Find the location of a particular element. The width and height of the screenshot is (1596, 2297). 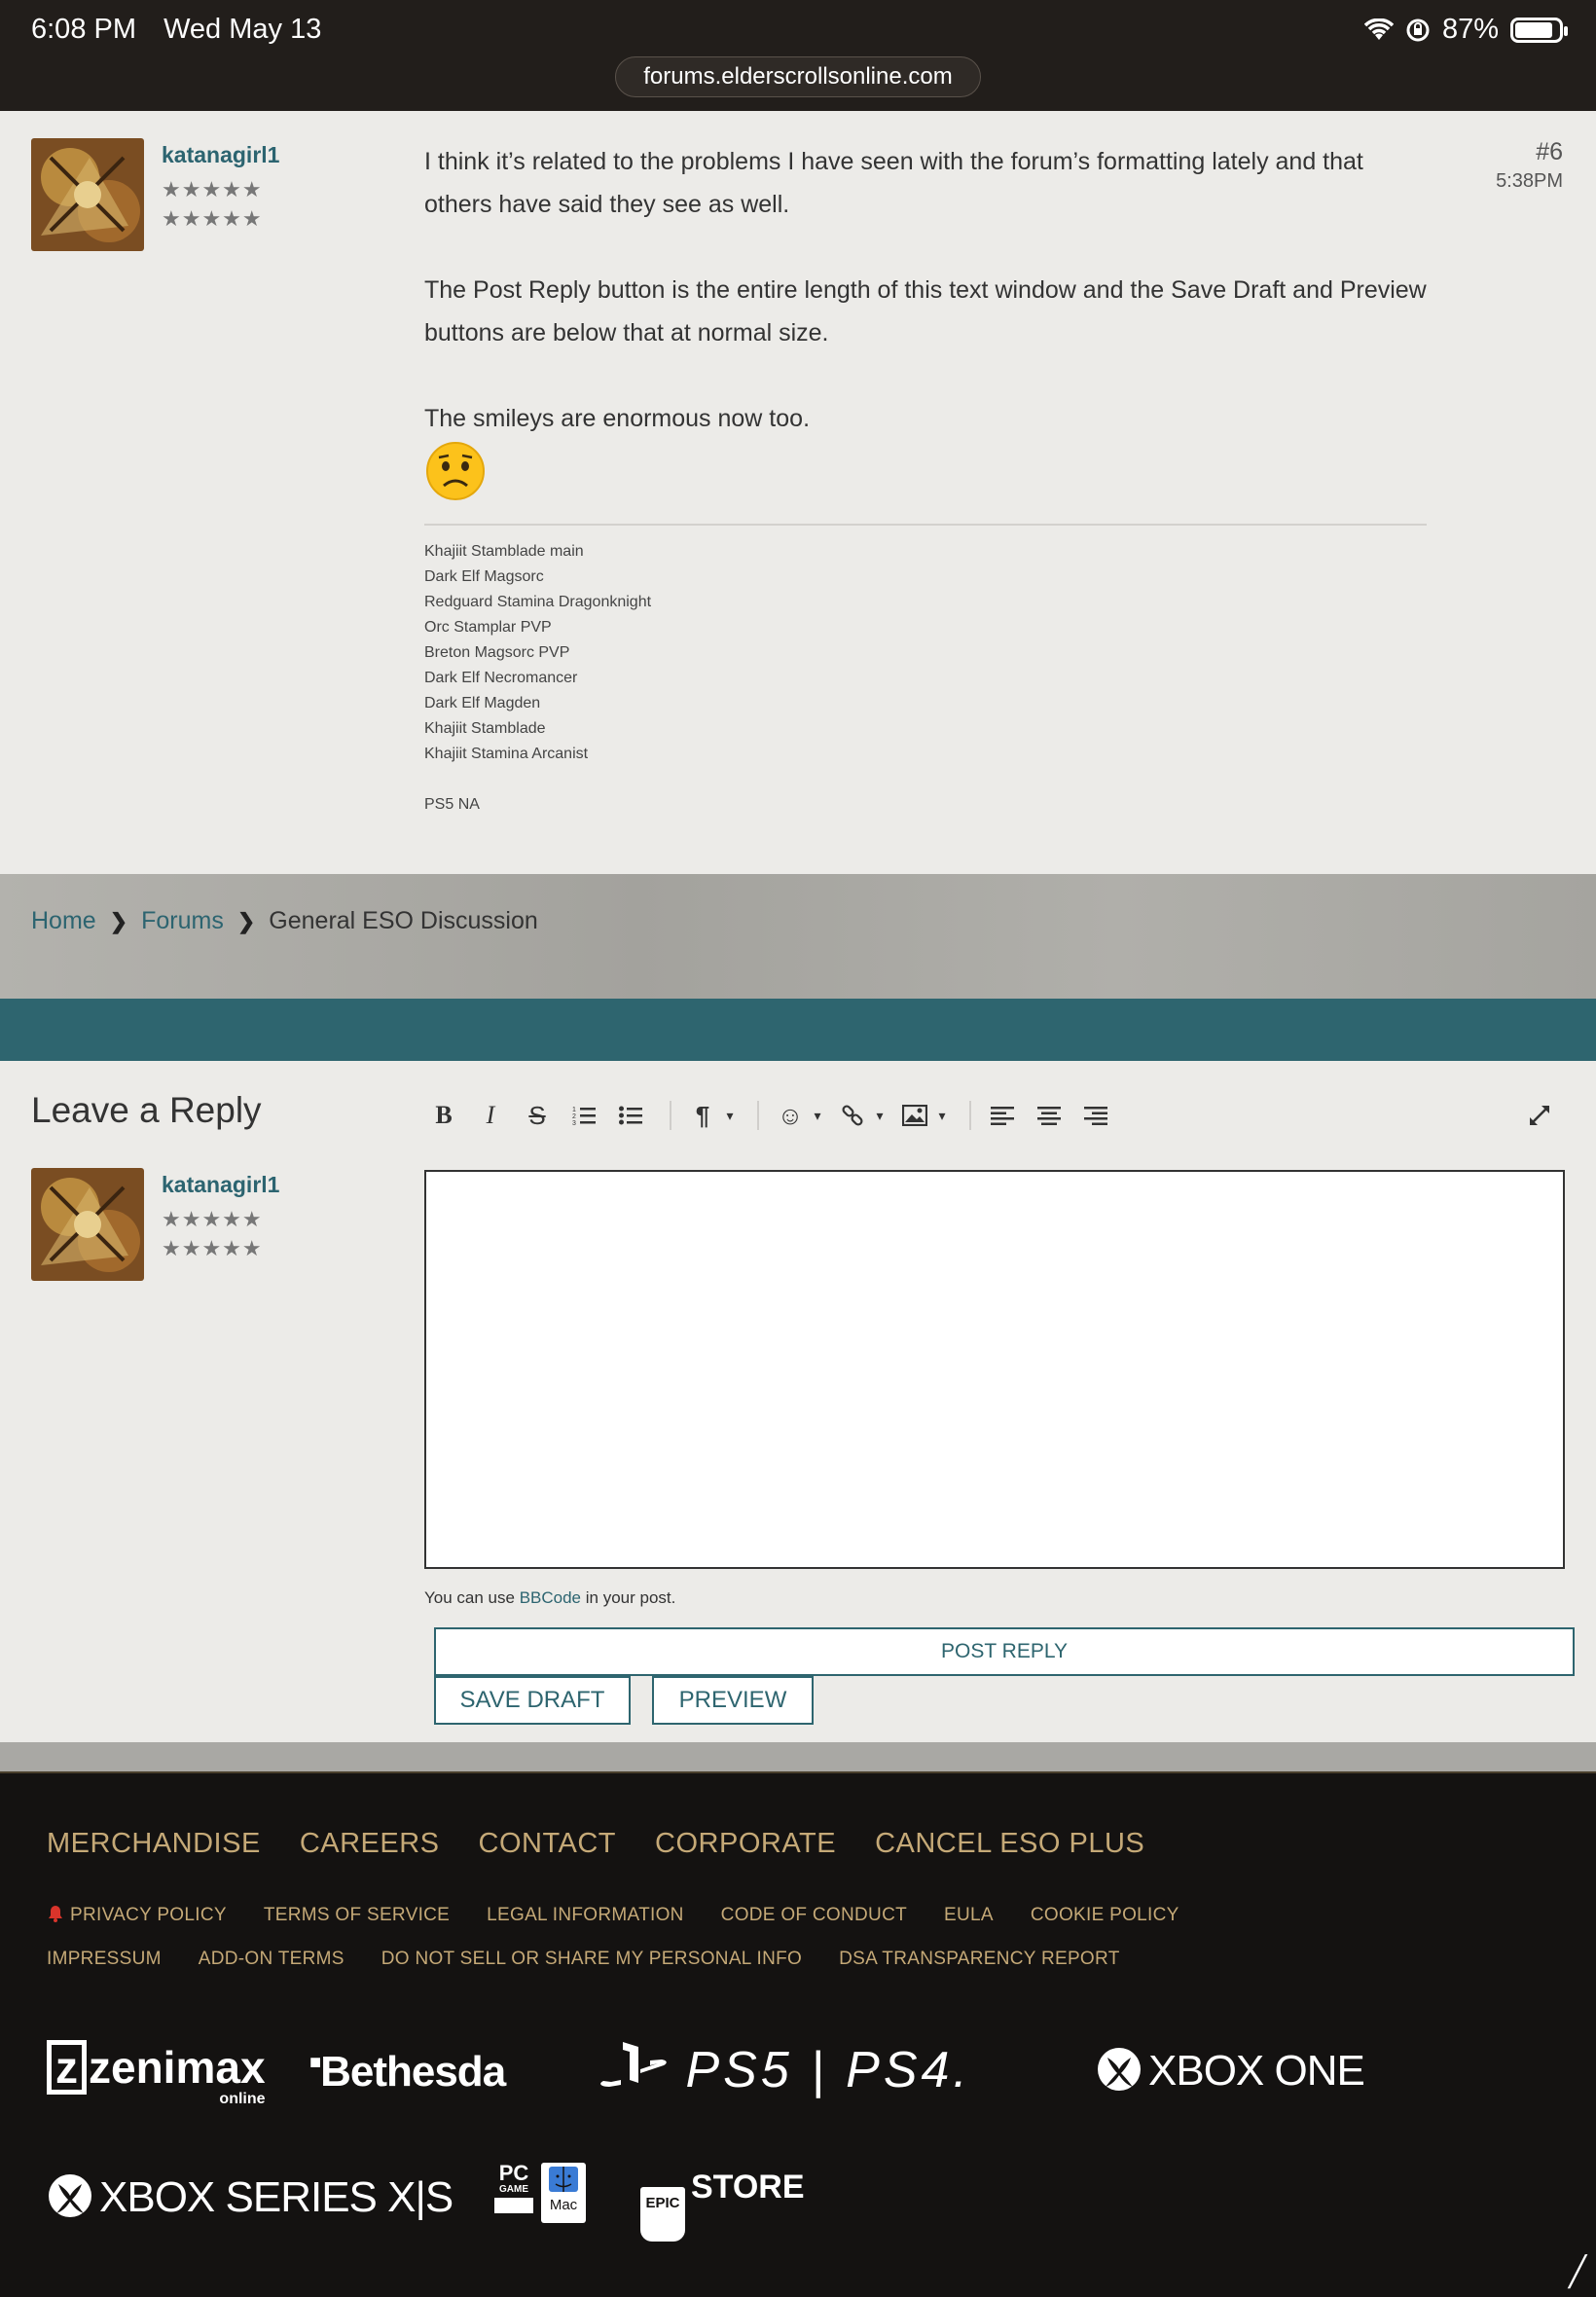

footer-link-code-of-conduct: CODE OF CONDUCT is located at coordinates (814, 1915).